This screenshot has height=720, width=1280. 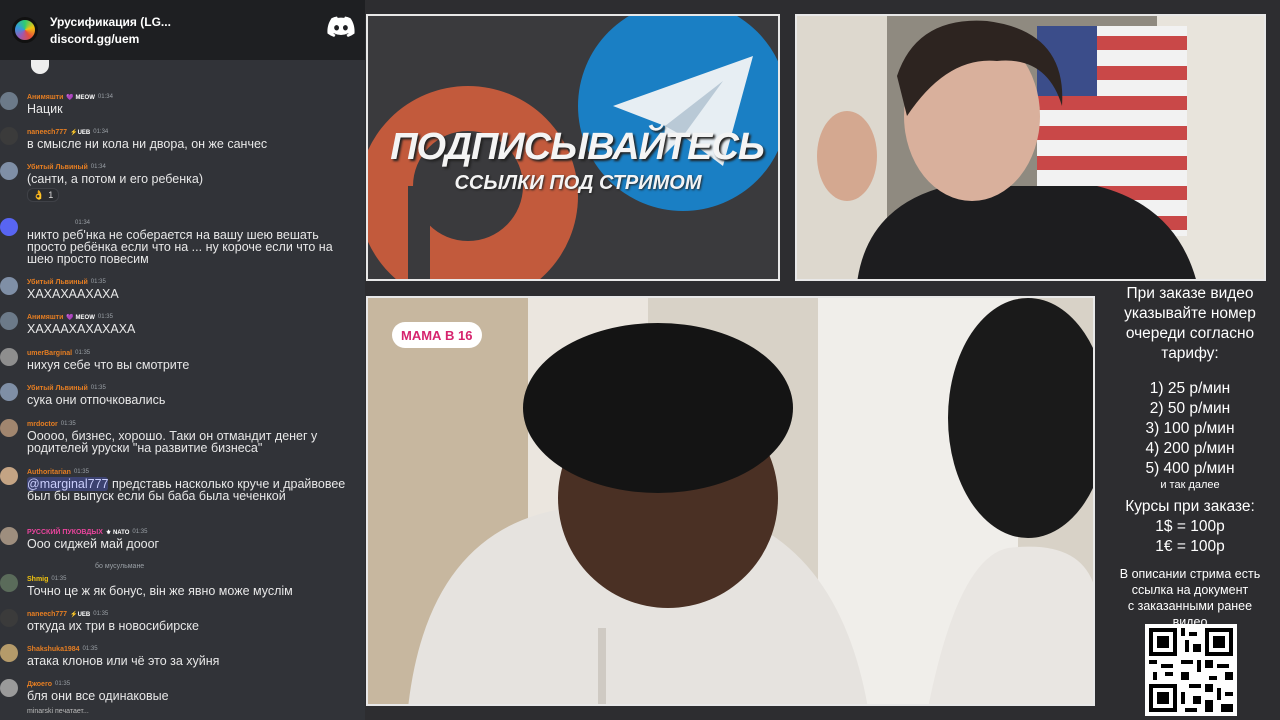 What do you see at coordinates (45, 109) in the screenshot?
I see `message-text: Нацик` at bounding box center [45, 109].